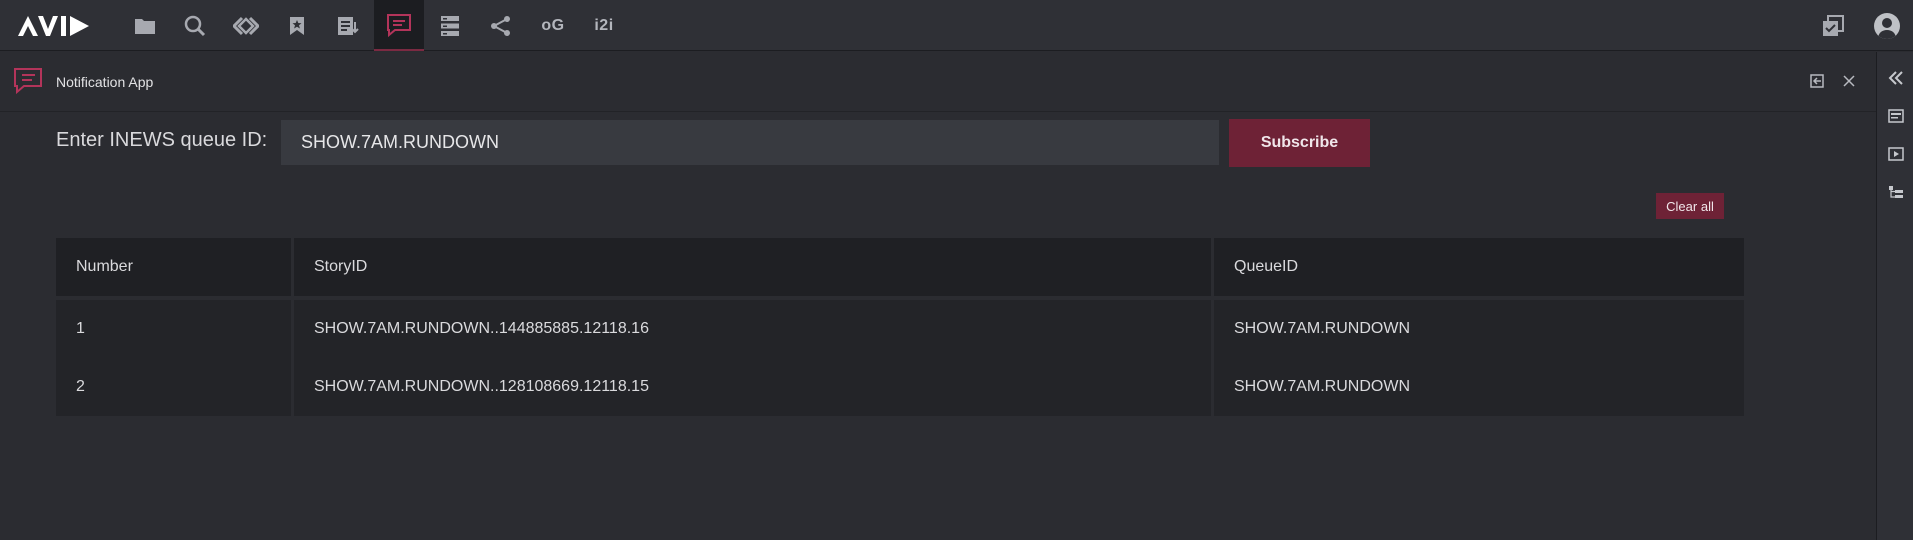 This screenshot has width=1913, height=540. I want to click on avatar, so click(1887, 25).